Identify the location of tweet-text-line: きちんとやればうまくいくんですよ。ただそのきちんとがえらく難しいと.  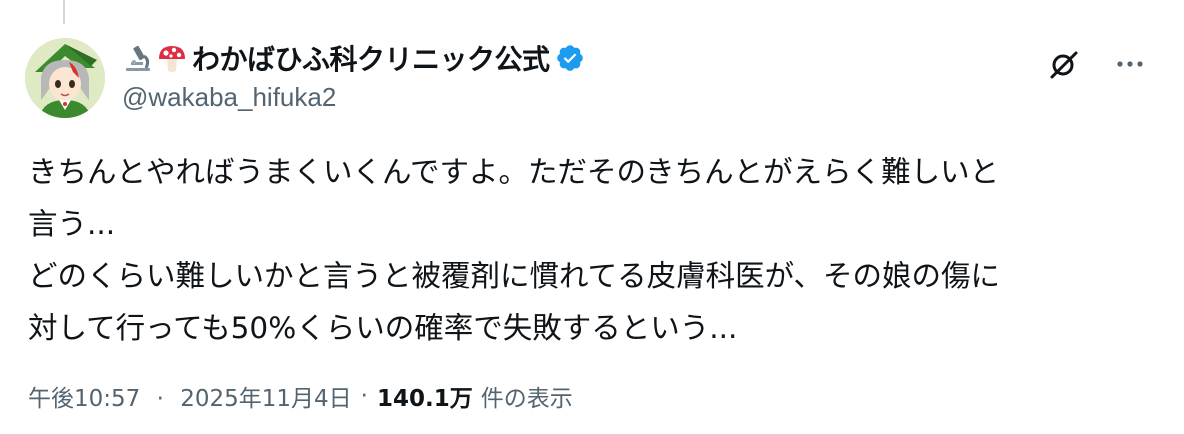
(514, 172).